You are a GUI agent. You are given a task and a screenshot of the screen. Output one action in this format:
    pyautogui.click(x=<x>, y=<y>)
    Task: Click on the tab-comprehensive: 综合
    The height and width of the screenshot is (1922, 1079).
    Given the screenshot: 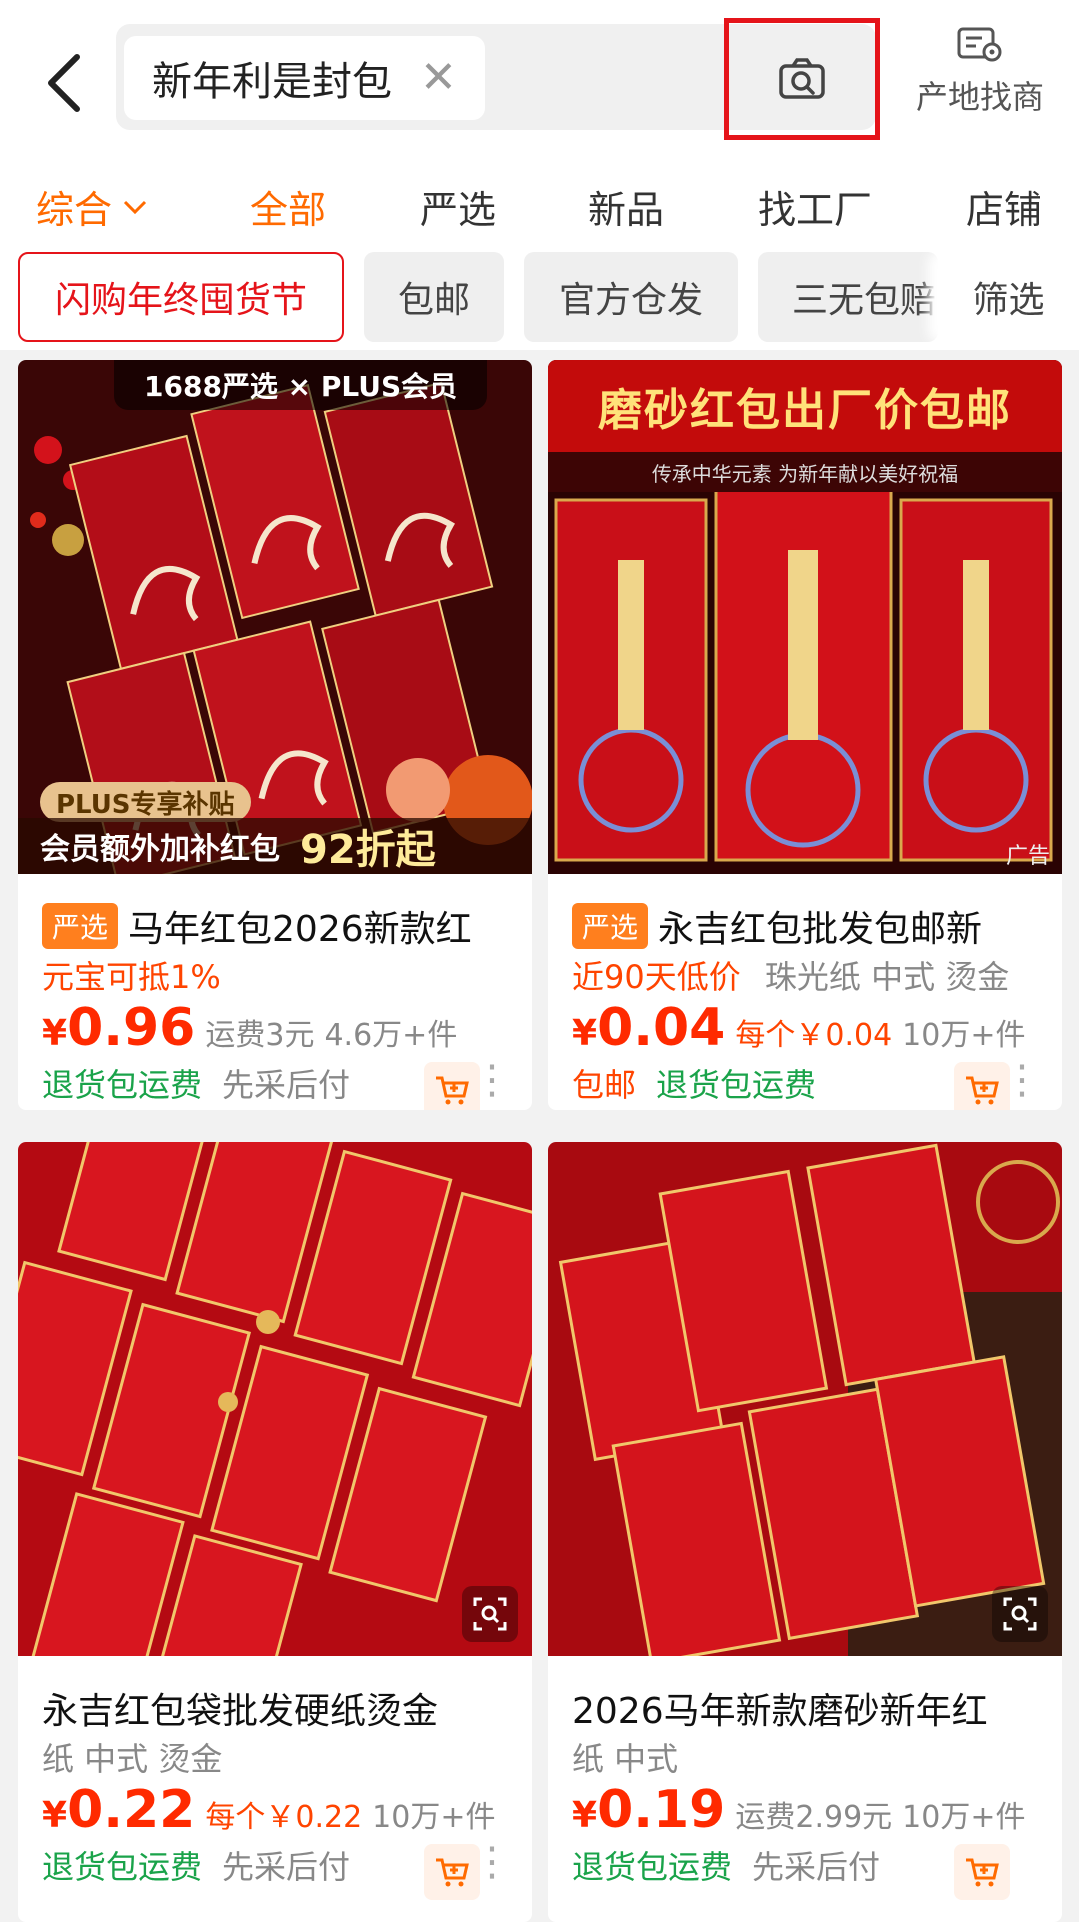 What is the action you would take?
    pyautogui.click(x=92, y=206)
    